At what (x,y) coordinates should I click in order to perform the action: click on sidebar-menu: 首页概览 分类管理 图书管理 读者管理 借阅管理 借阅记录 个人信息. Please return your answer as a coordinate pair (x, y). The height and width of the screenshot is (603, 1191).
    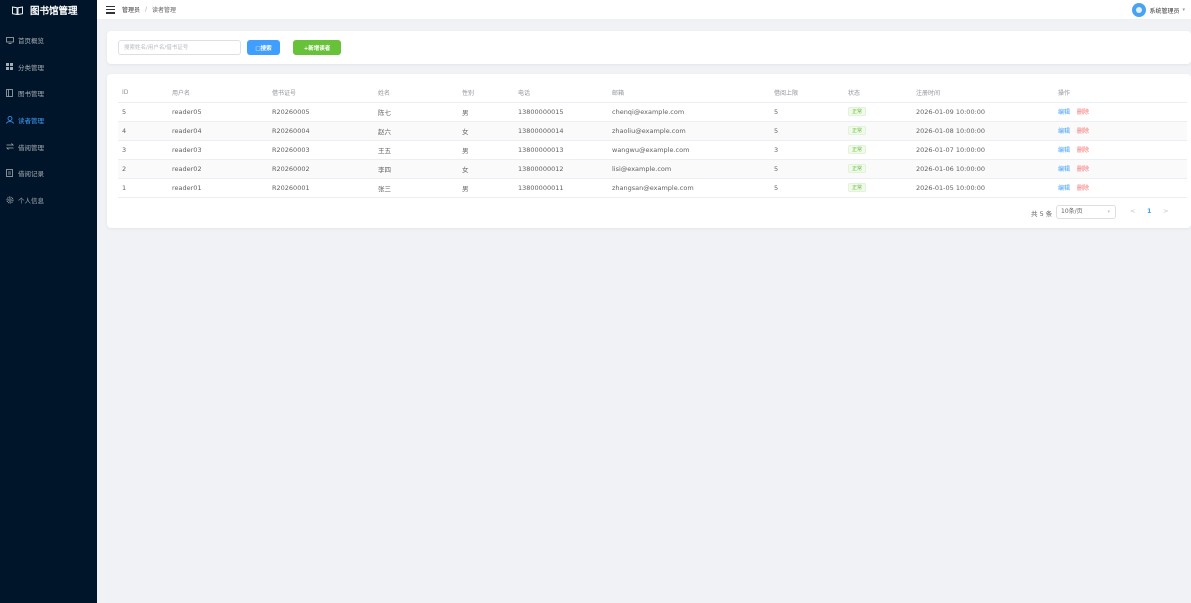
    Looking at the image, I should click on (48, 116).